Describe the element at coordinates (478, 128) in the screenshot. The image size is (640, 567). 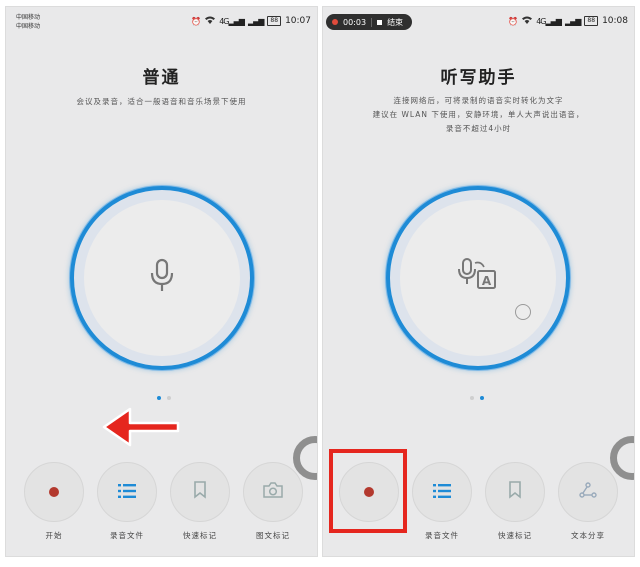
I see `mode-description-line-3: 录音不超过4小时` at that location.